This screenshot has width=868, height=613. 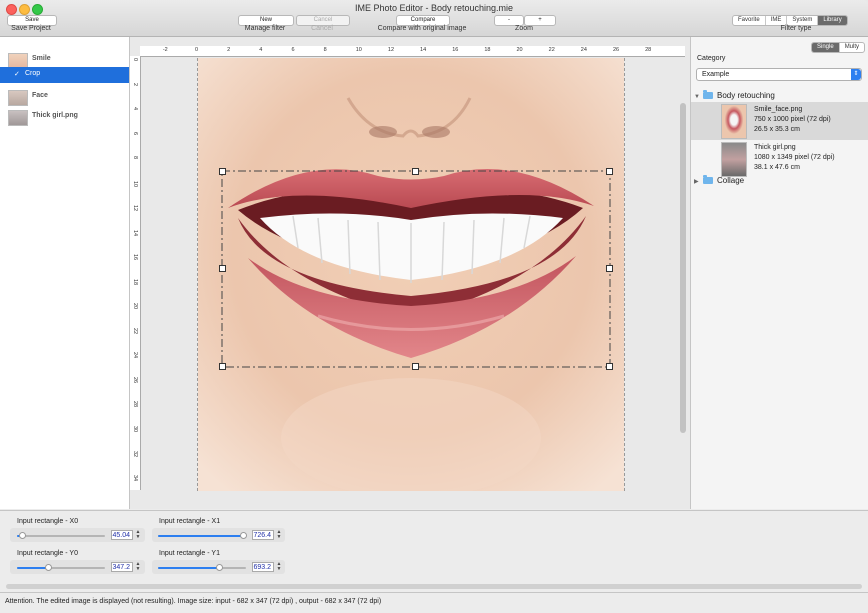 What do you see at coordinates (524, 28) in the screenshot?
I see `zoom-caption: Zoom` at bounding box center [524, 28].